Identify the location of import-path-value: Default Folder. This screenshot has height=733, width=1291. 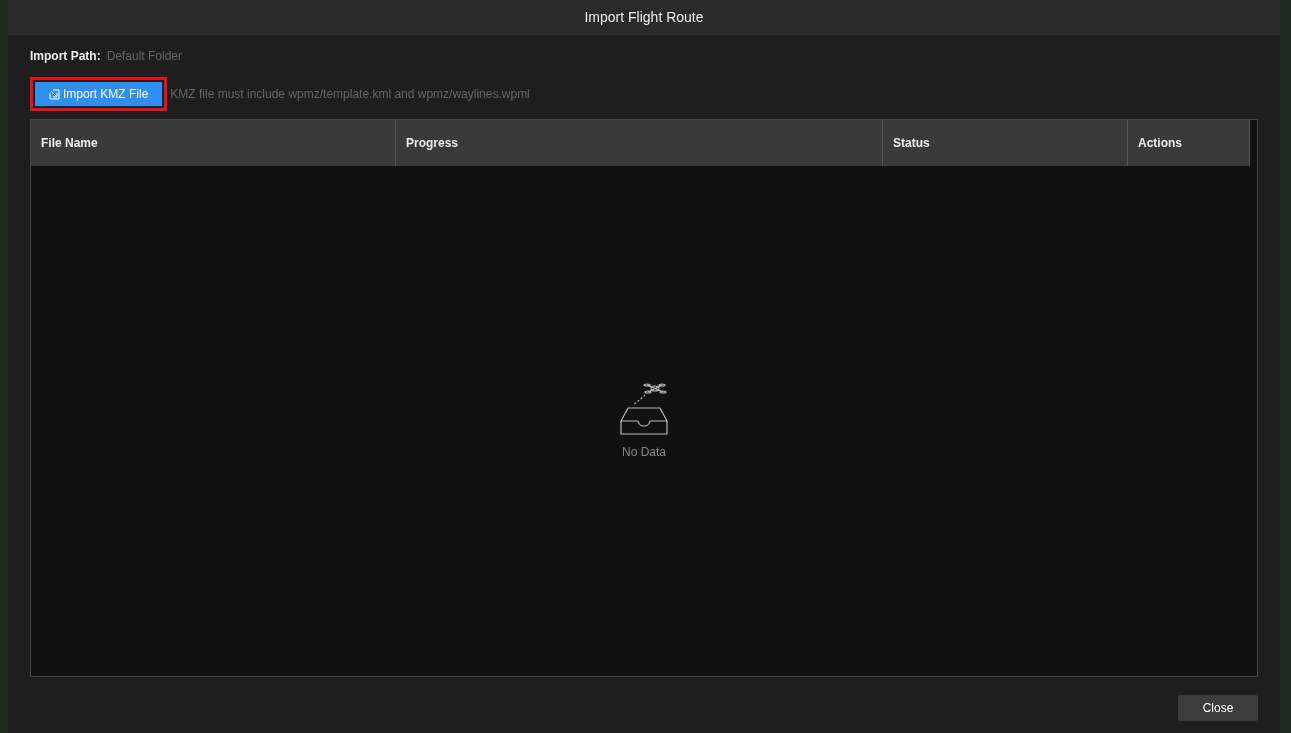
(144, 56).